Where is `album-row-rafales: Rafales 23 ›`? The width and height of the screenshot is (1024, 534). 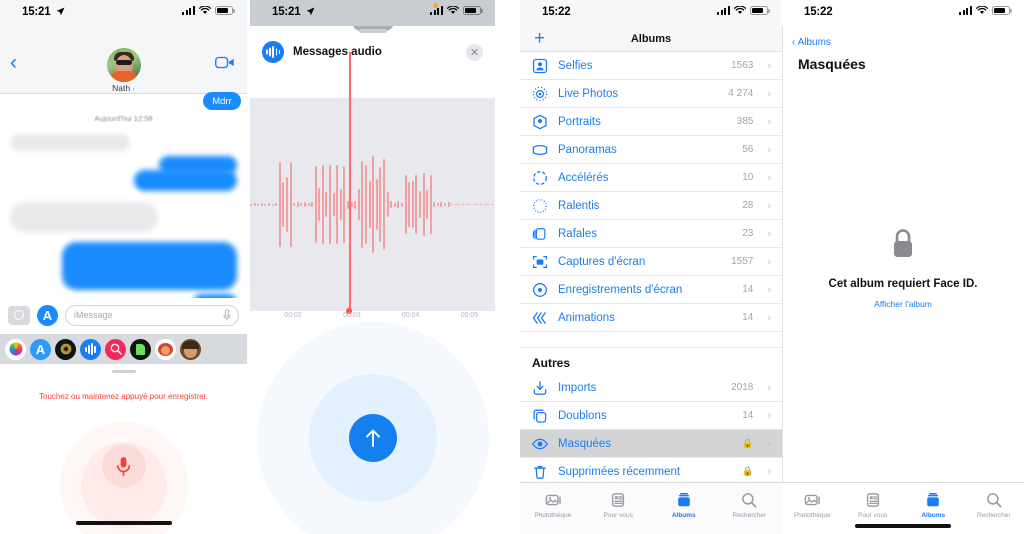 album-row-rafales: Rafales 23 › is located at coordinates (651, 234).